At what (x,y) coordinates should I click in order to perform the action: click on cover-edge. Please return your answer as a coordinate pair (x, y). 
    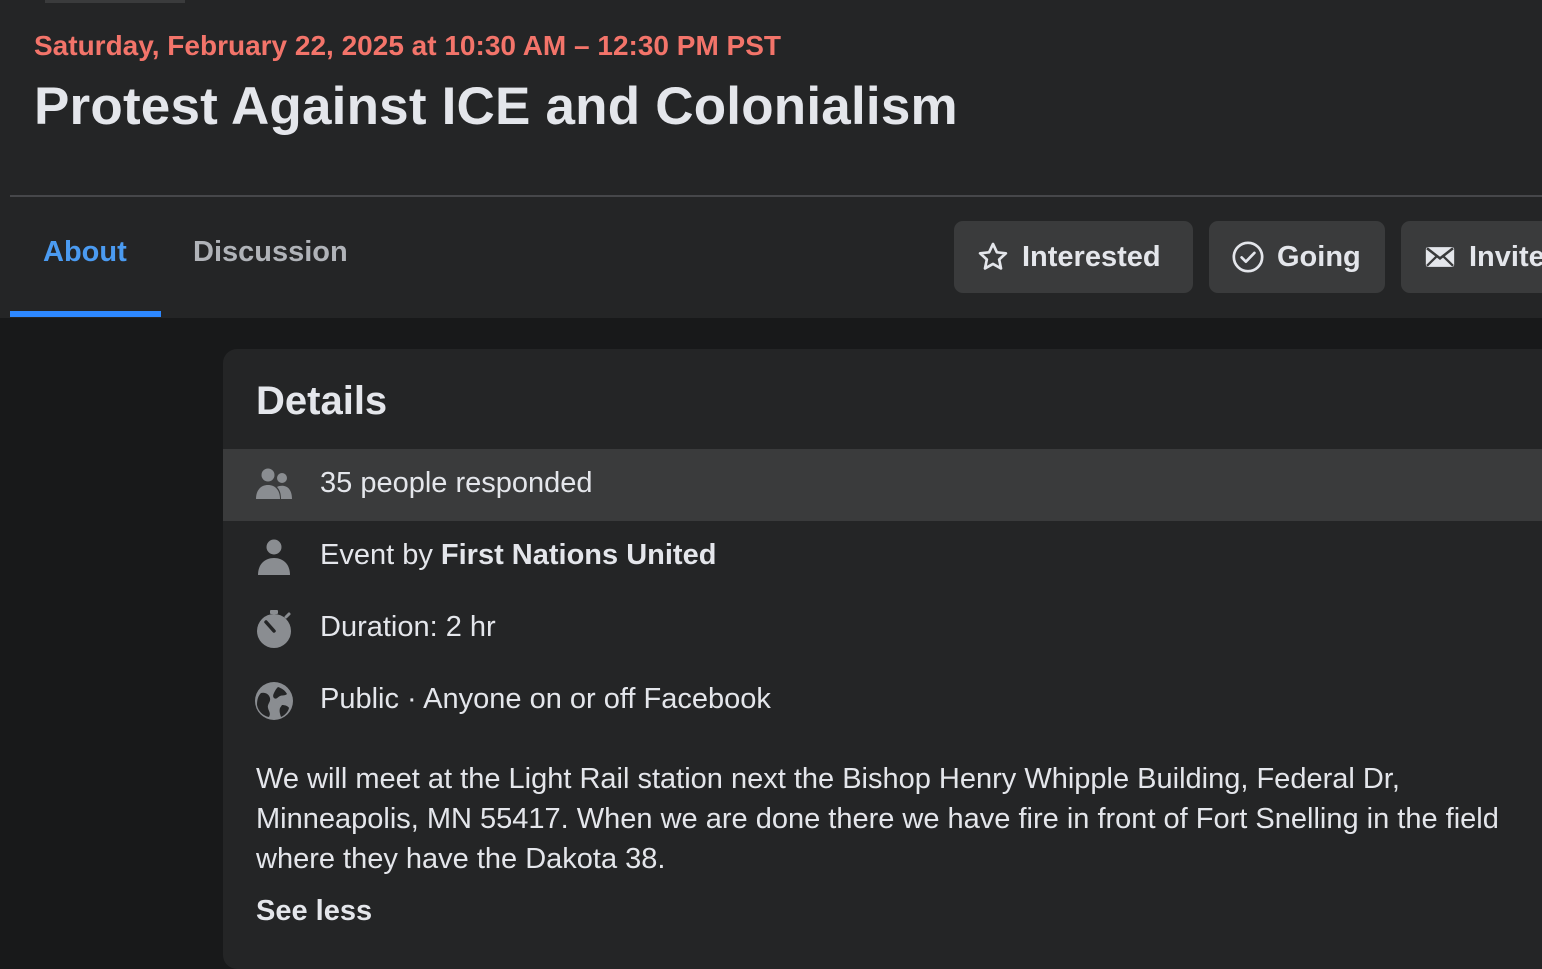
    Looking at the image, I should click on (115, 1).